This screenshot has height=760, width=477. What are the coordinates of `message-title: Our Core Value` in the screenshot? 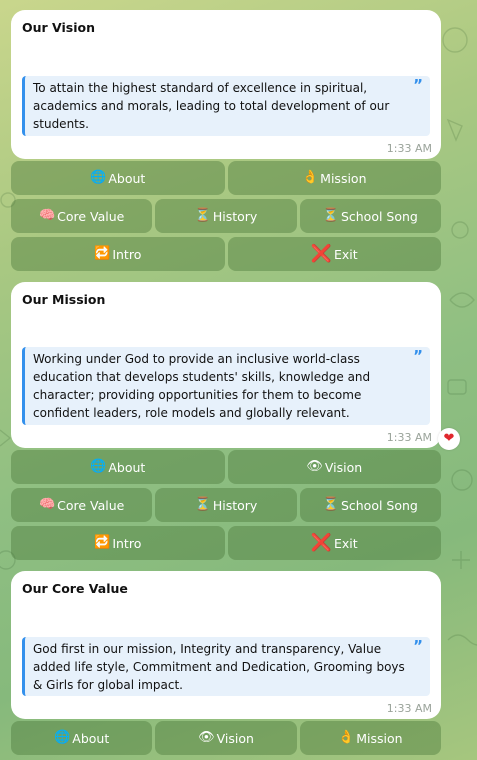 It's located at (75, 588).